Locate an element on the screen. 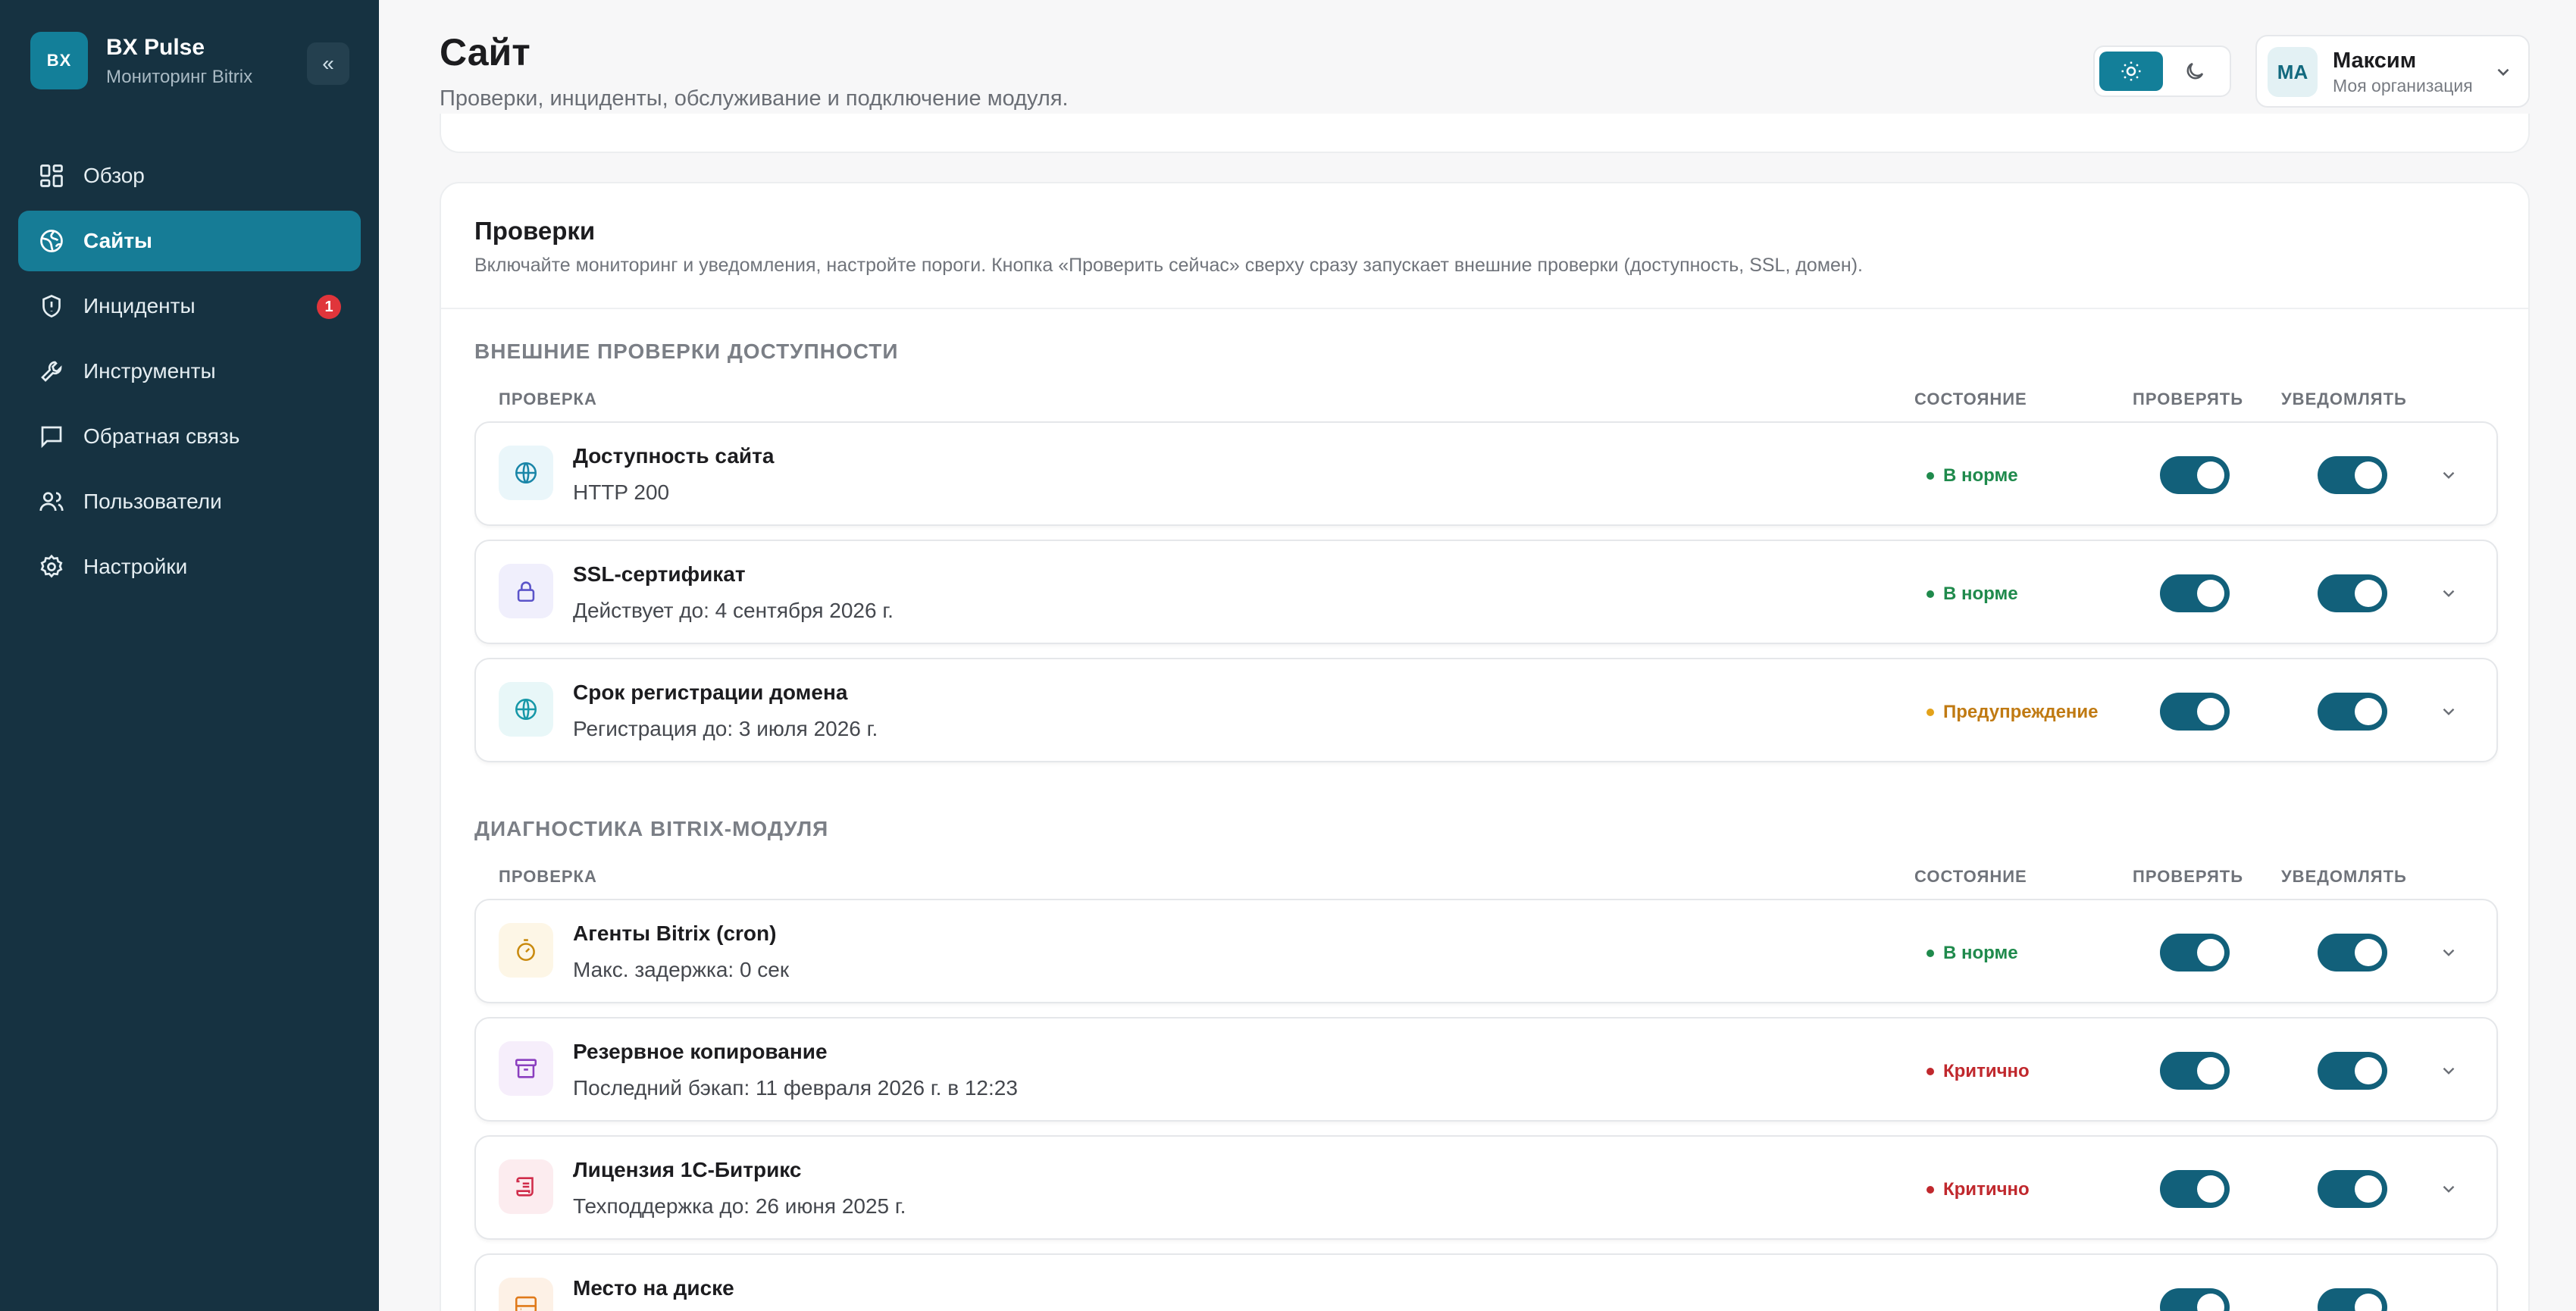  status-label: Предупреждение is located at coordinates (2021, 712).